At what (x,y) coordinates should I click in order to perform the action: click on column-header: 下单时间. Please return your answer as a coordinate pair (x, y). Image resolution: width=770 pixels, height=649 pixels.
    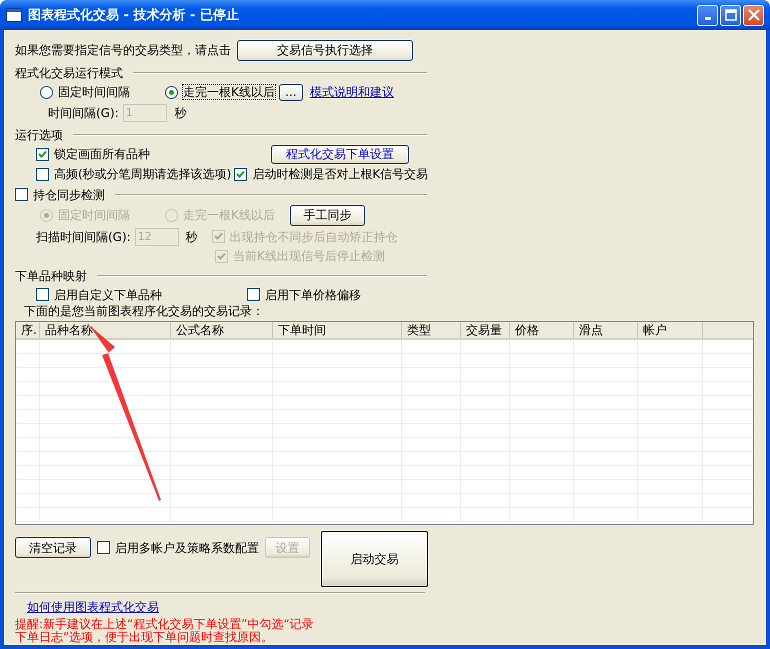
    Looking at the image, I should click on (337, 330).